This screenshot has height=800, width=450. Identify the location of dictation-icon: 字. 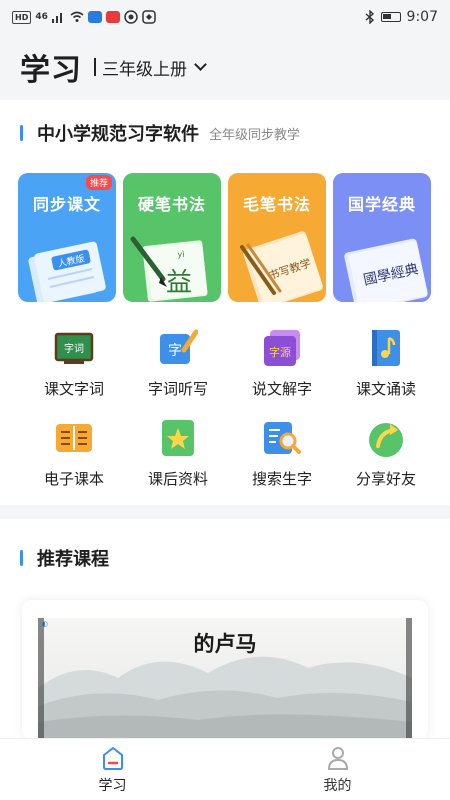
(178, 348).